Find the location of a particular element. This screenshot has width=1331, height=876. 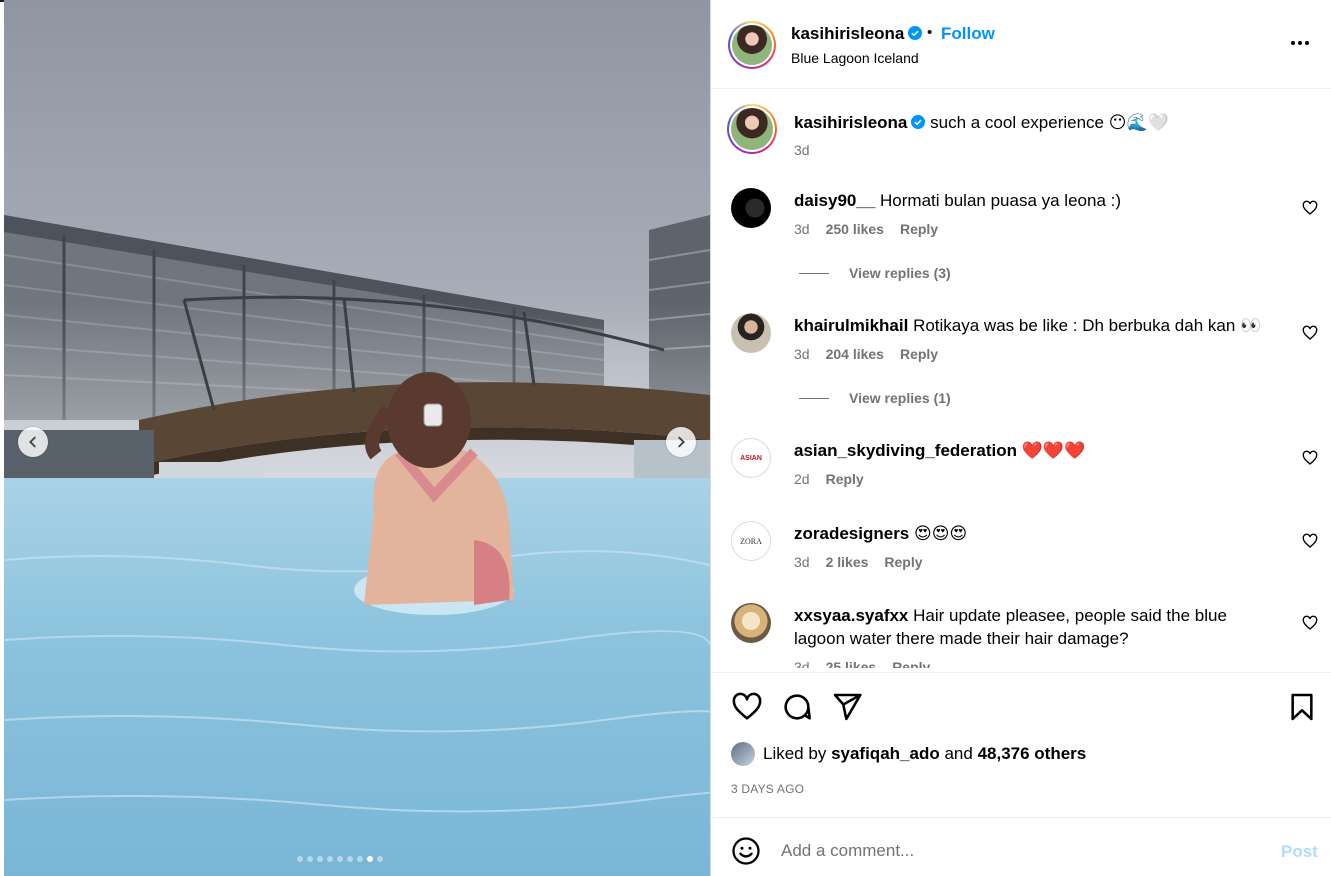

carousel-prev-button is located at coordinates (33, 442).